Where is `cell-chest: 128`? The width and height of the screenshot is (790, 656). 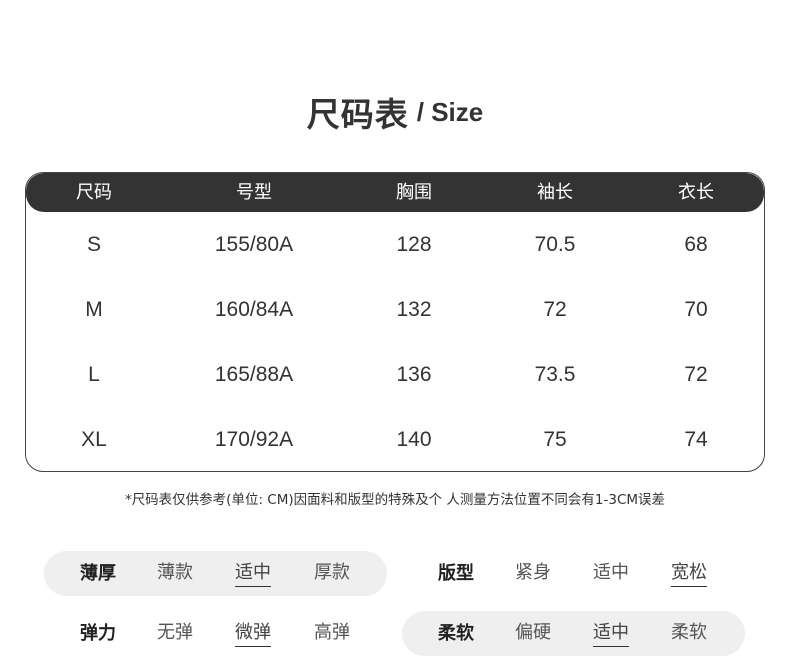 cell-chest: 128 is located at coordinates (414, 244).